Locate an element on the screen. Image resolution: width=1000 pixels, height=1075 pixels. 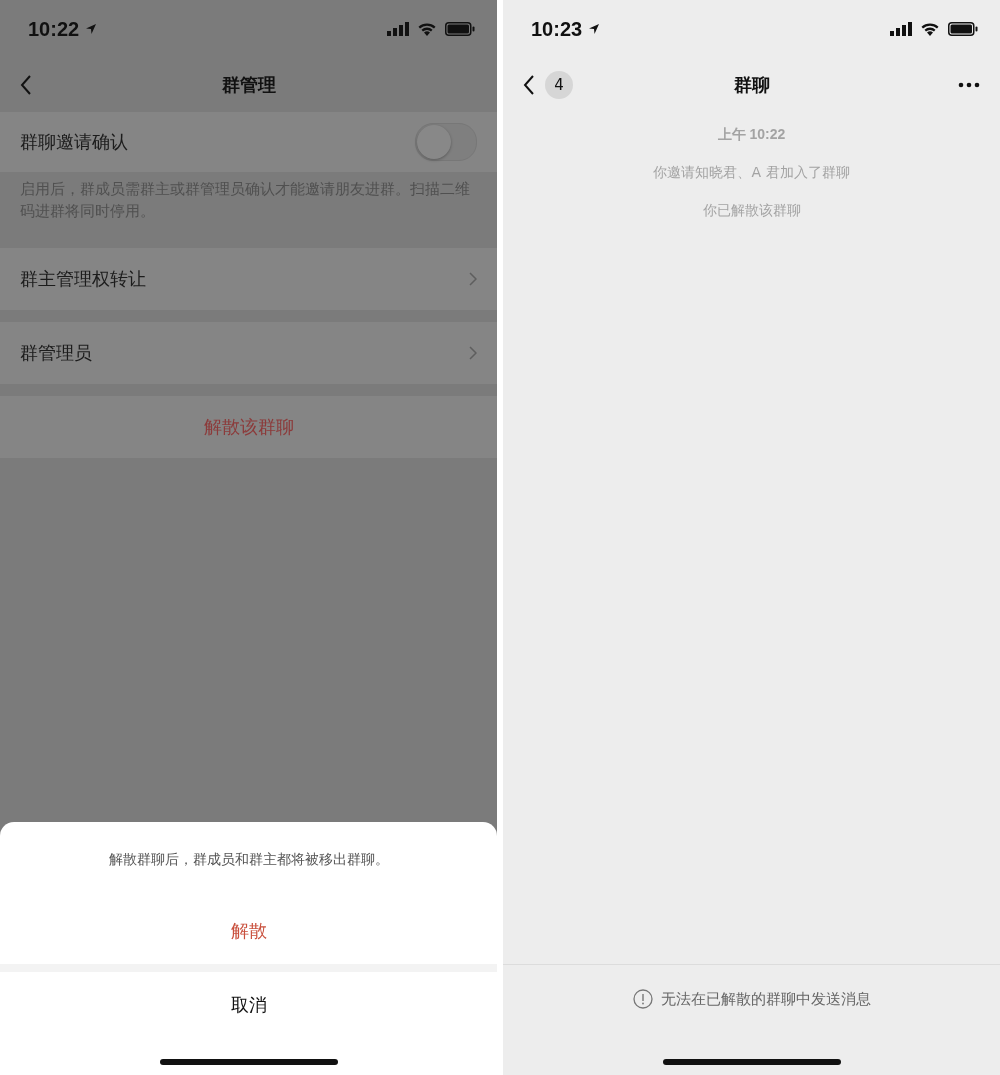
chat-title: 群聊 is located at coordinates (751, 85).